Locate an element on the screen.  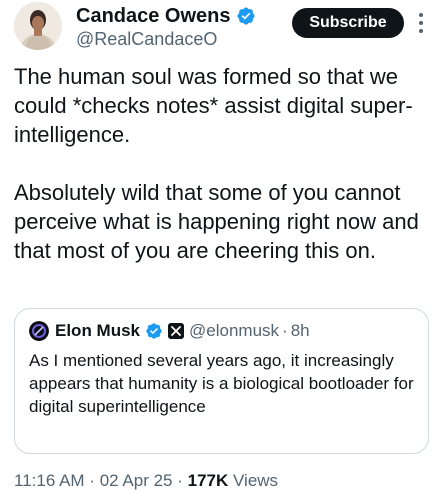
quoted-profile-photo-icon is located at coordinates (39, 331).